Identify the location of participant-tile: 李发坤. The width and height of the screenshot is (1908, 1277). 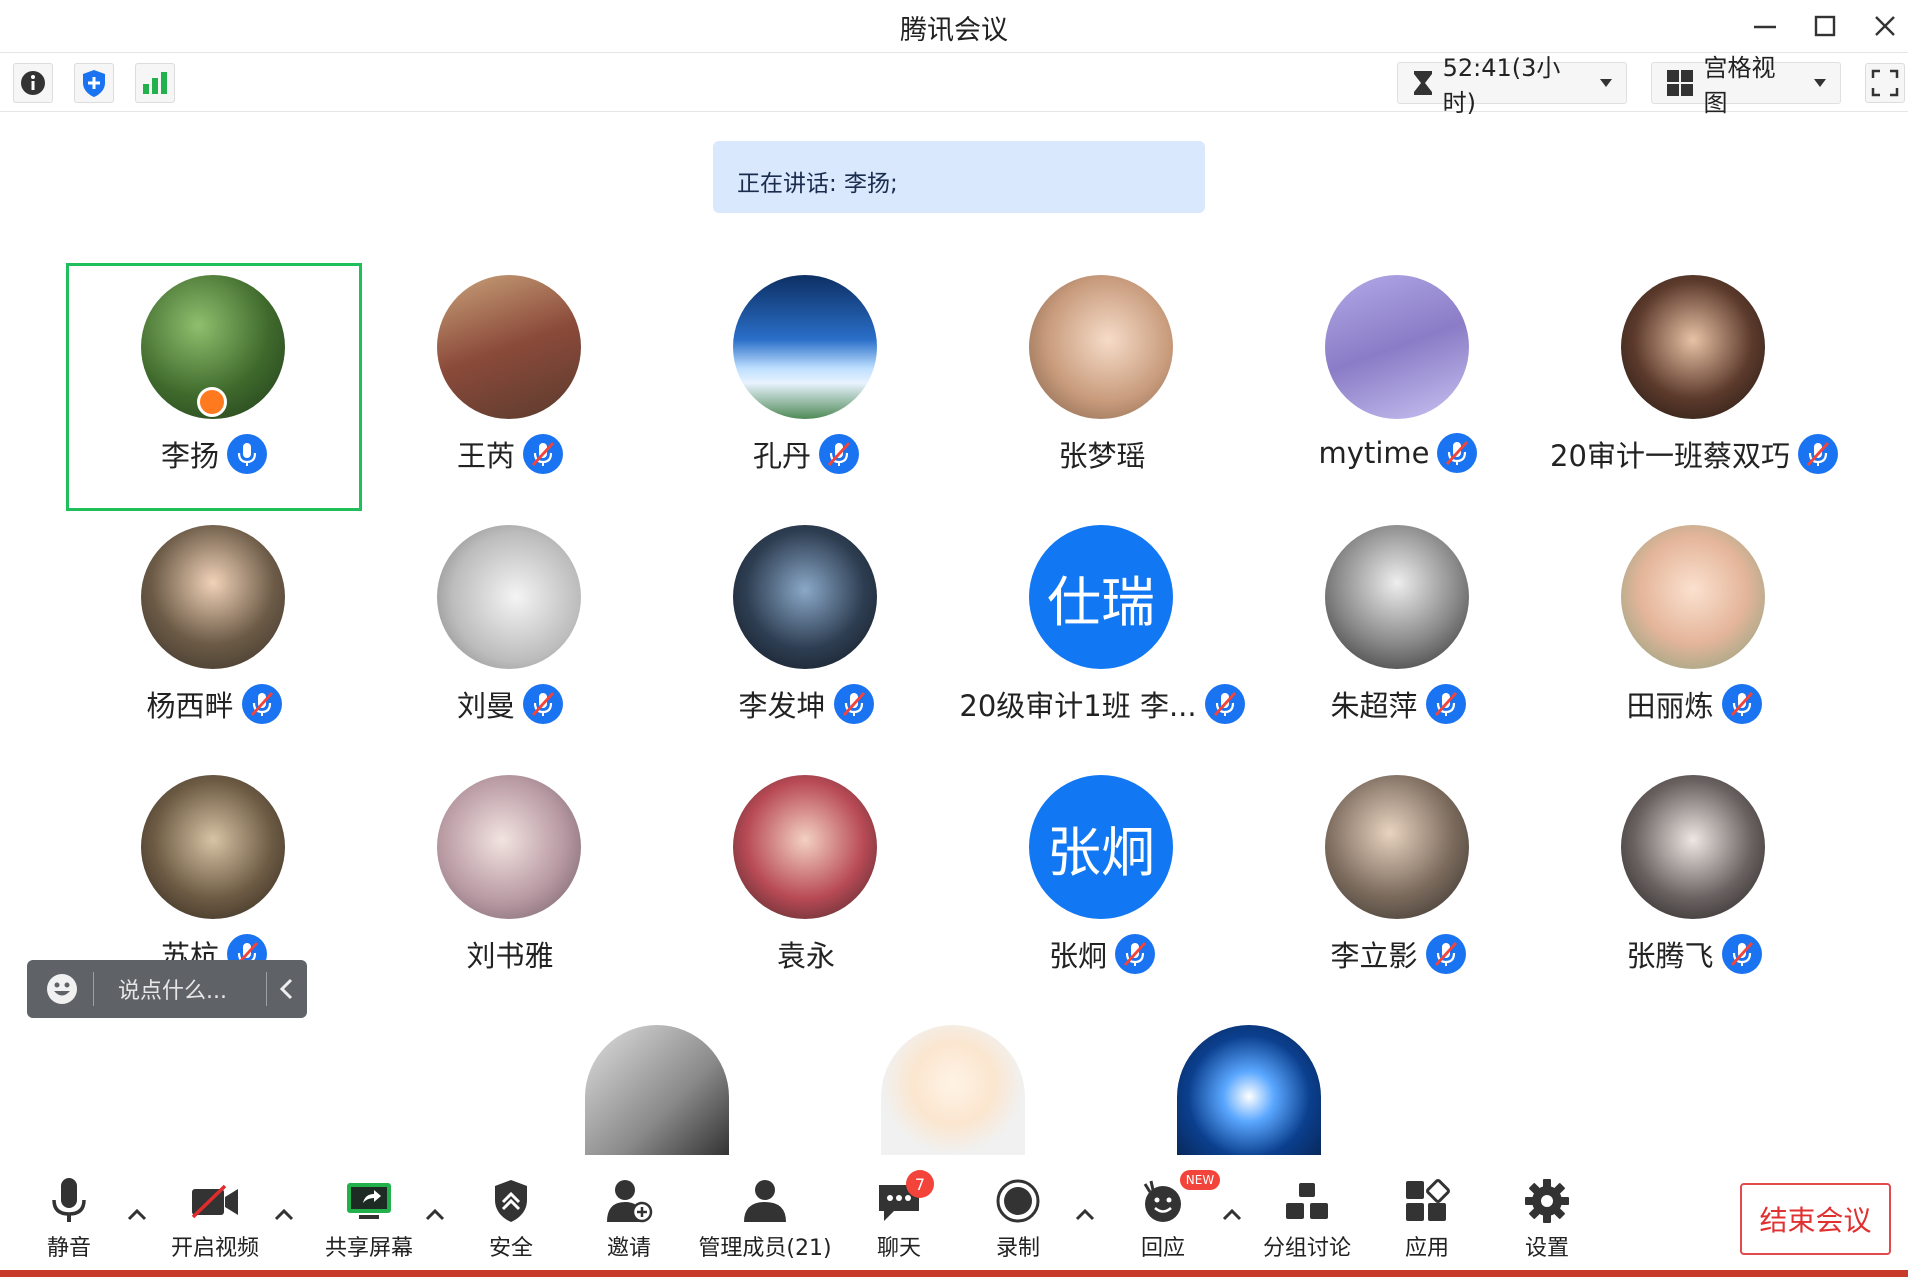
(806, 637).